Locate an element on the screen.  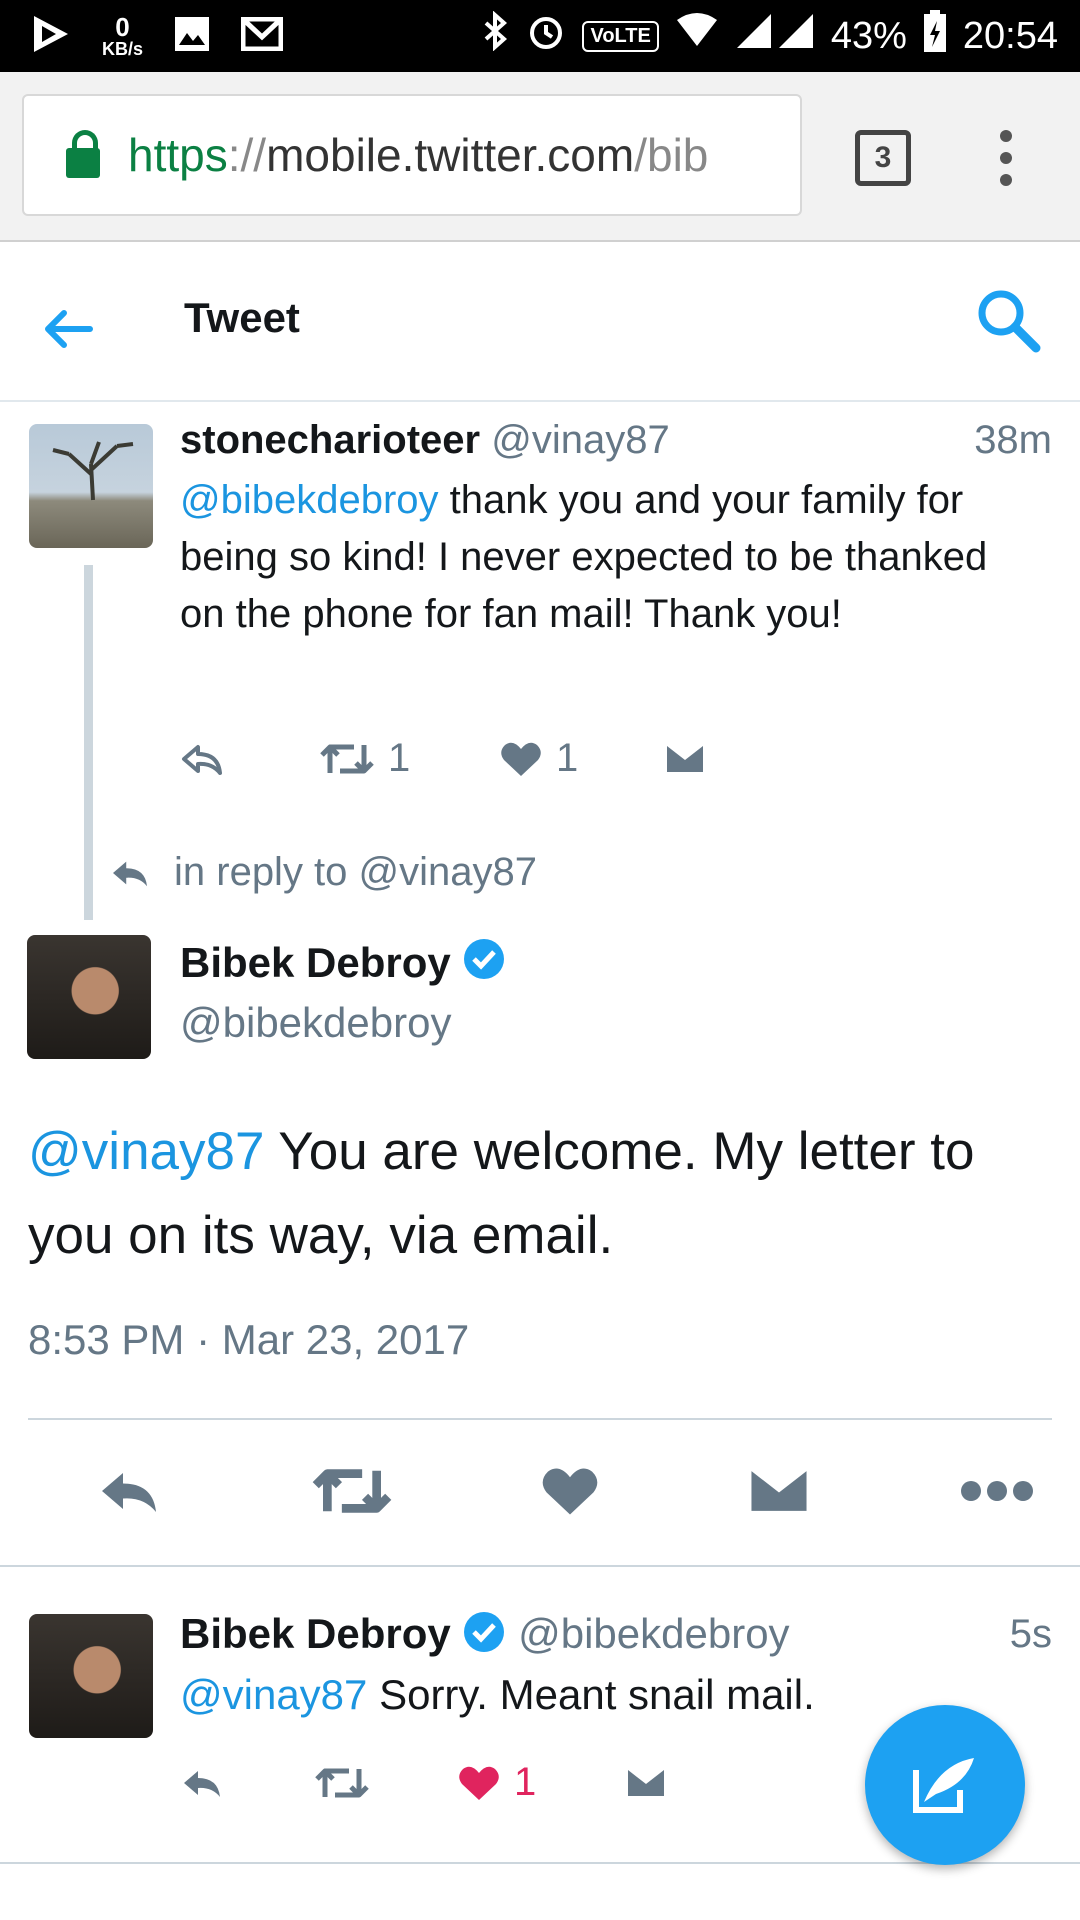
app-header: Tweet is located at coordinates (540, 322).